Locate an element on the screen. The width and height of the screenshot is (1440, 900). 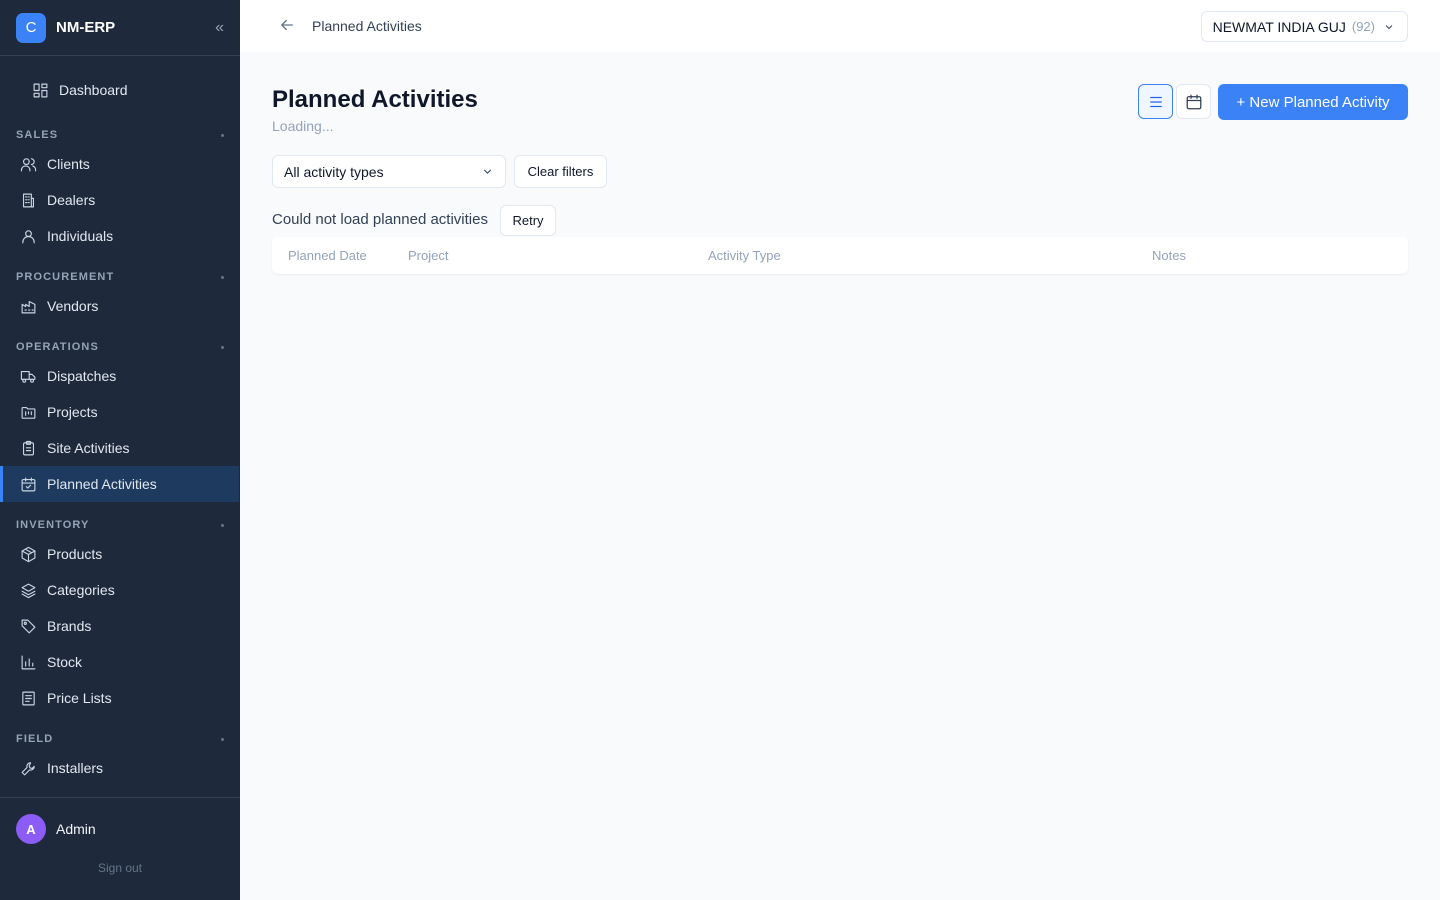
section-field: FIELD is located at coordinates (120, 739).